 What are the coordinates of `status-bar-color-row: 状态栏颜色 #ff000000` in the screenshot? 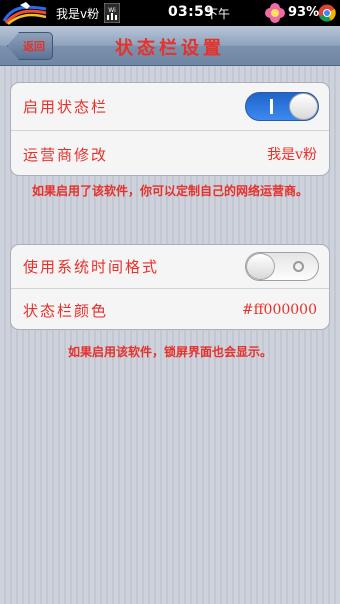 It's located at (170, 308).